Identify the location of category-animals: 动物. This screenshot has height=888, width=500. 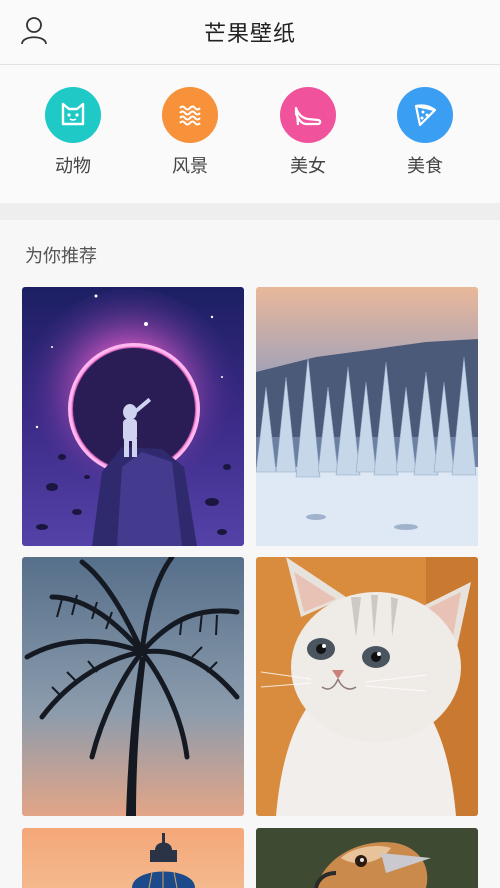
(73, 132).